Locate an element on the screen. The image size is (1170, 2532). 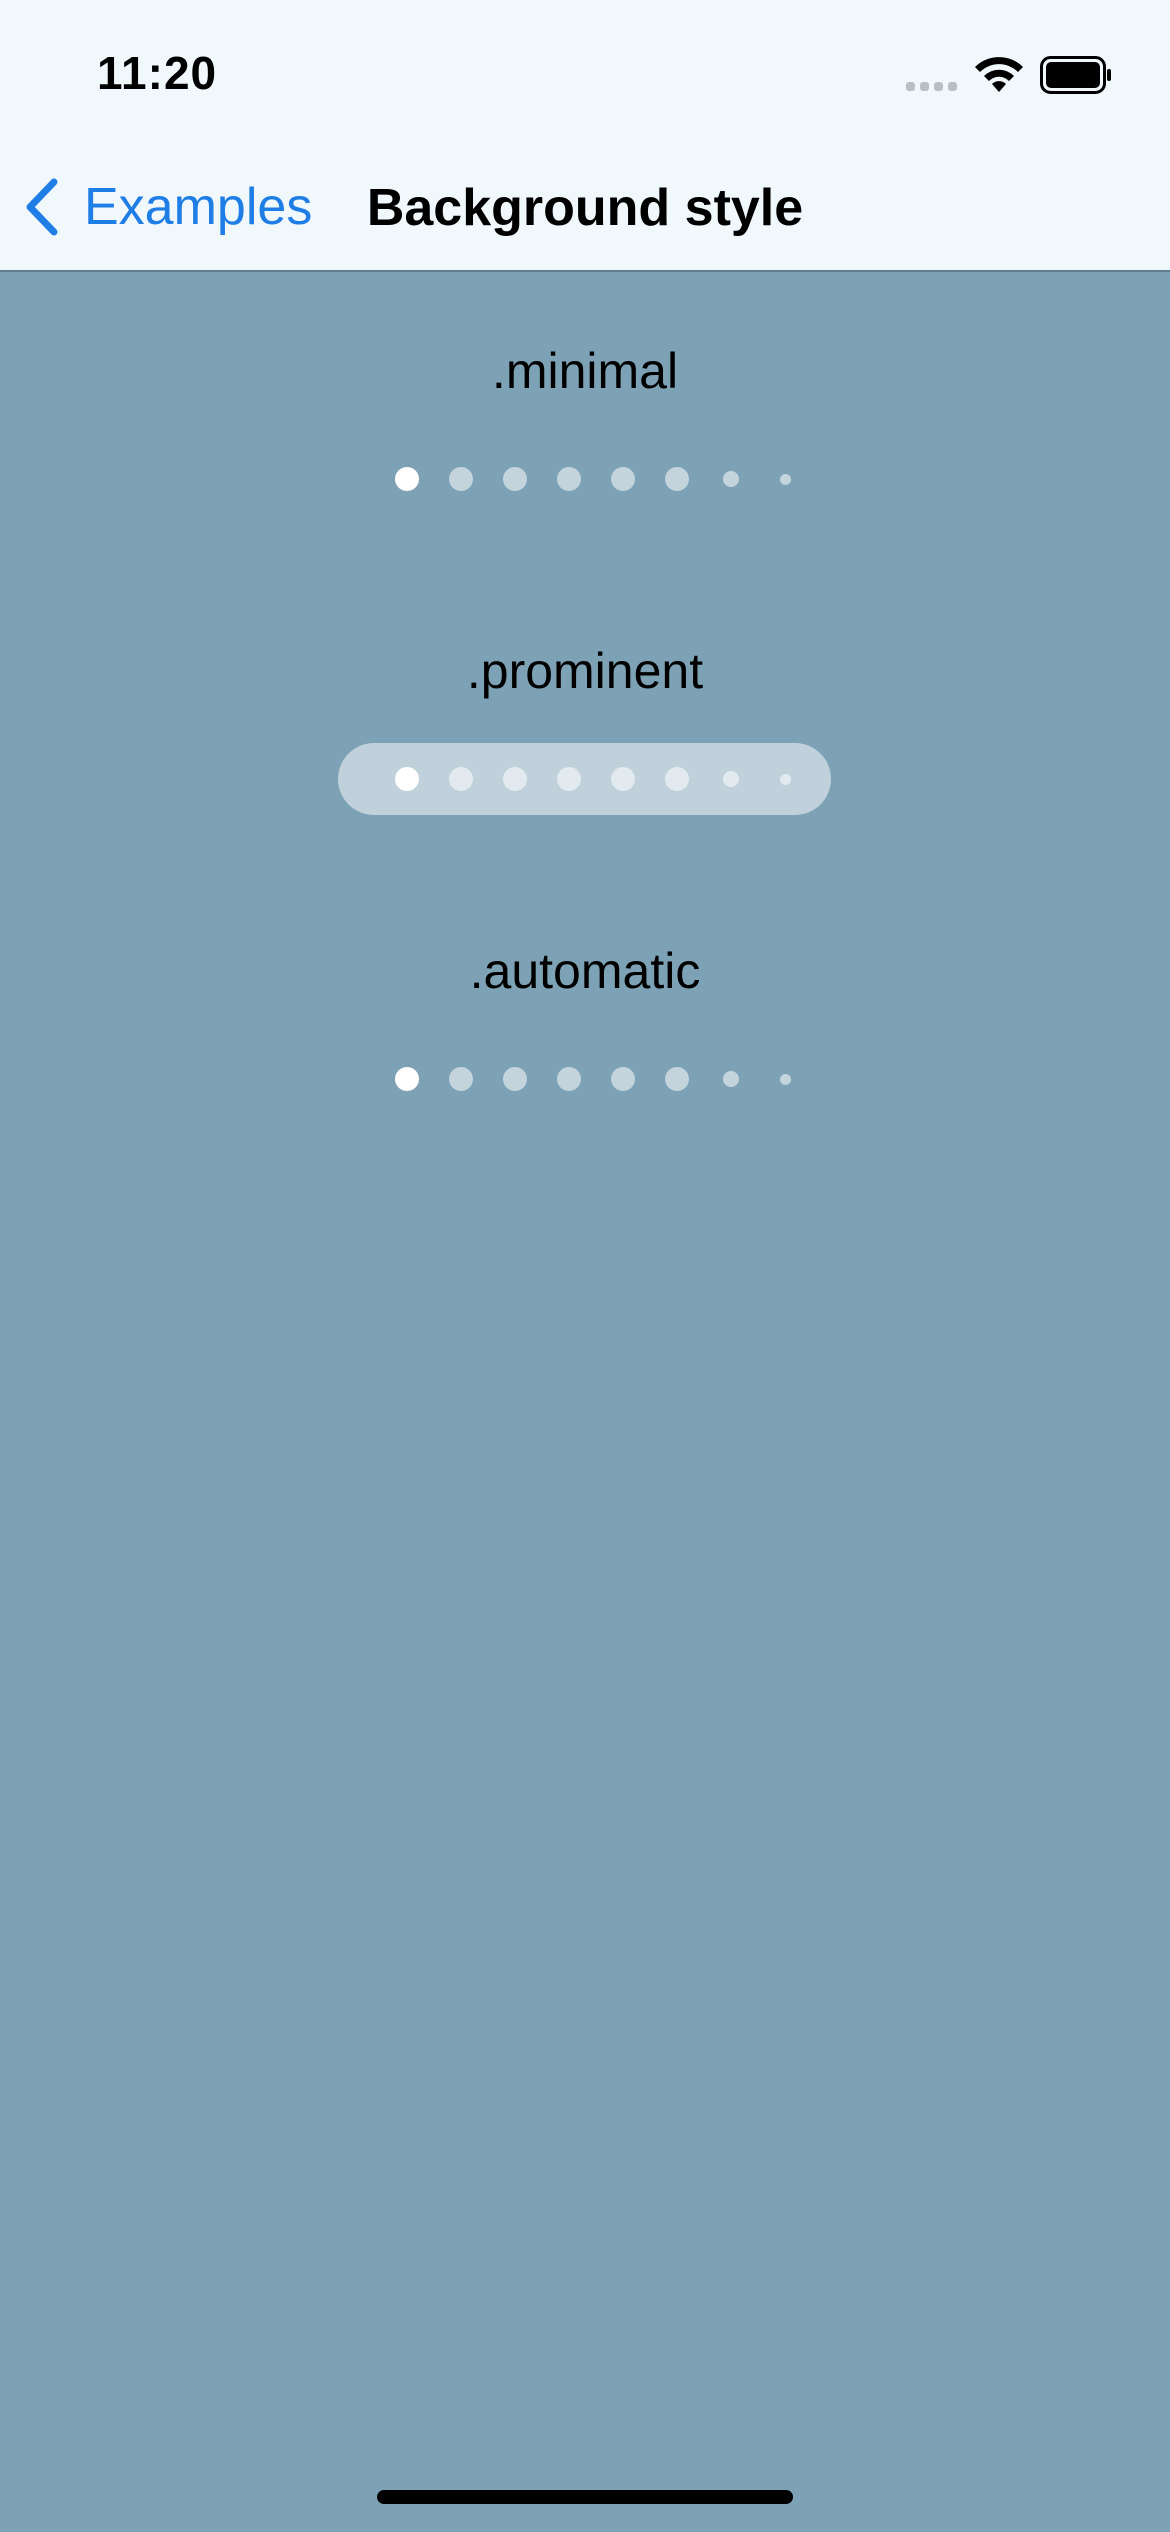
prominent-page-control-background is located at coordinates (584, 779).